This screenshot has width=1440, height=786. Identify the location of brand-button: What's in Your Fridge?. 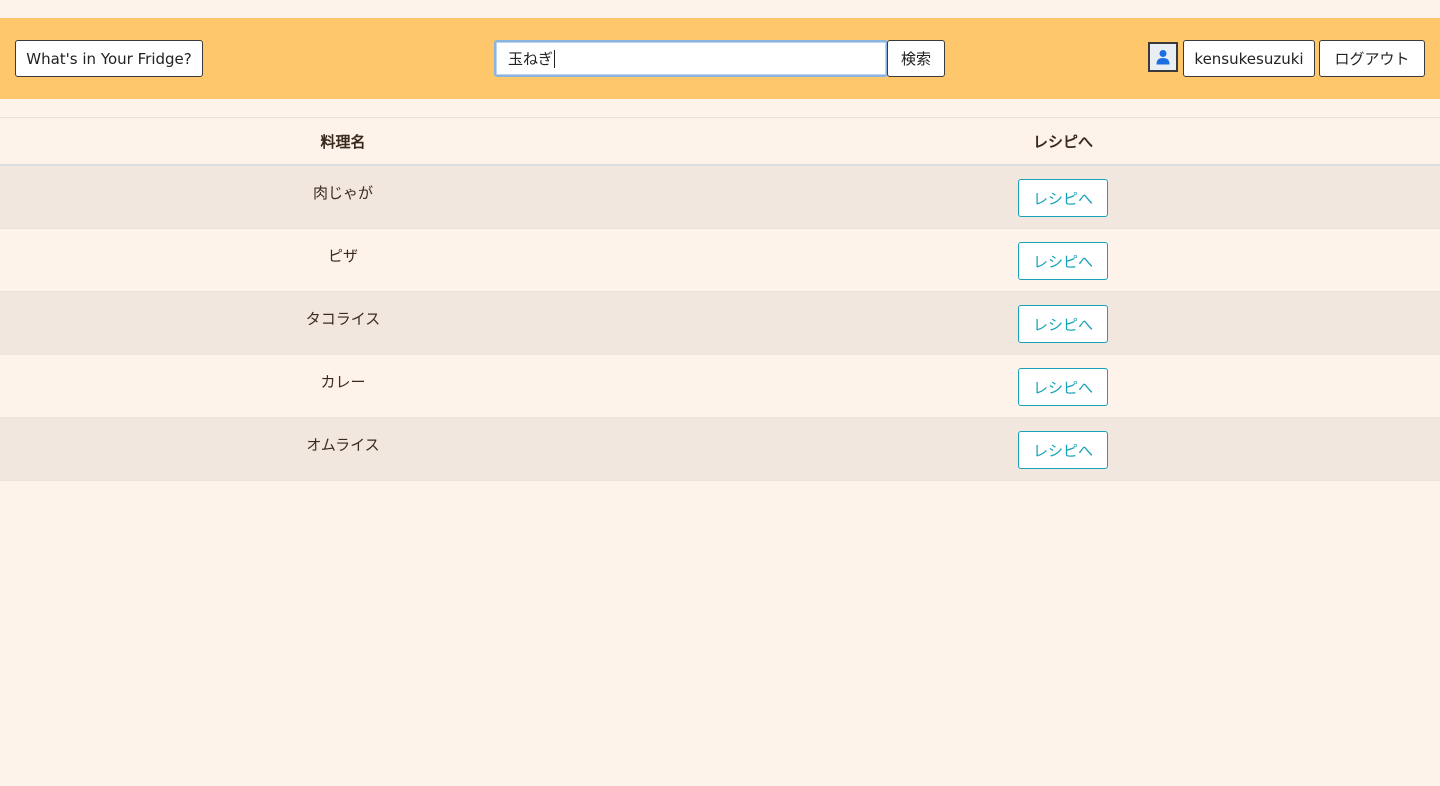
(109, 58).